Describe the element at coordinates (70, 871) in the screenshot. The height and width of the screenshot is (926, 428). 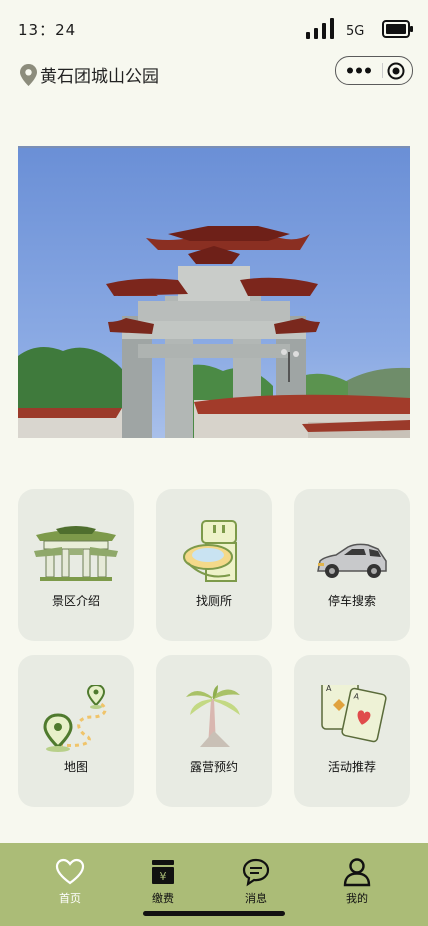
I see `heart-icon` at that location.